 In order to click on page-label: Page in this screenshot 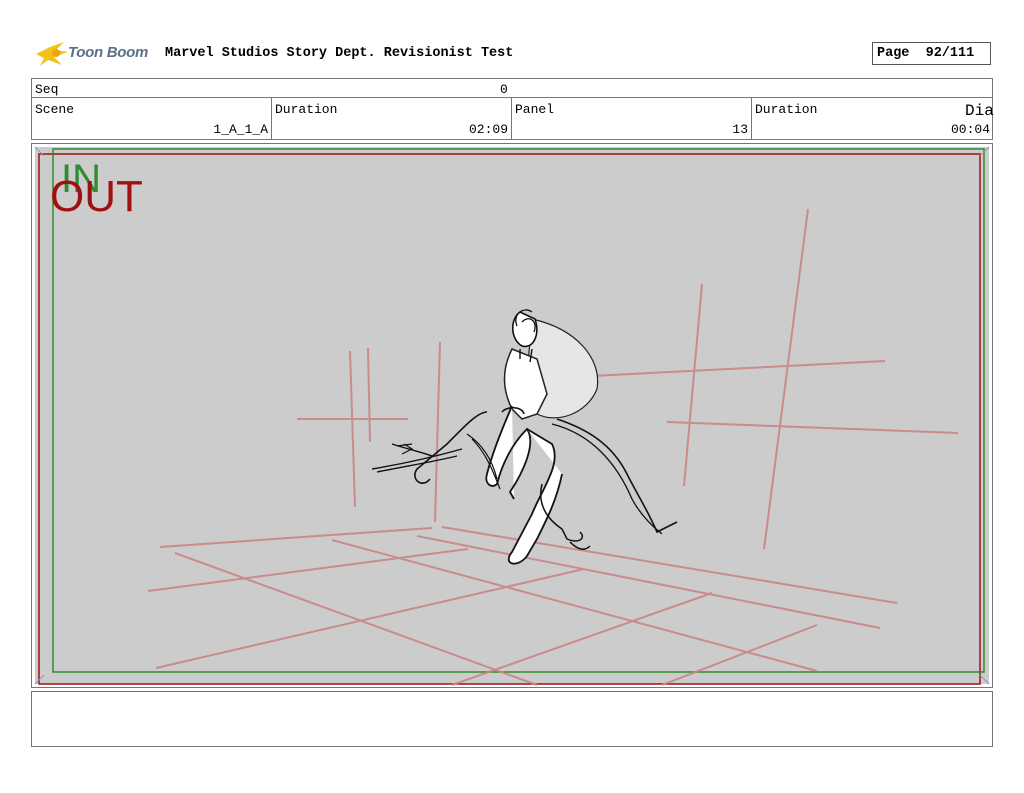, I will do `click(893, 53)`.